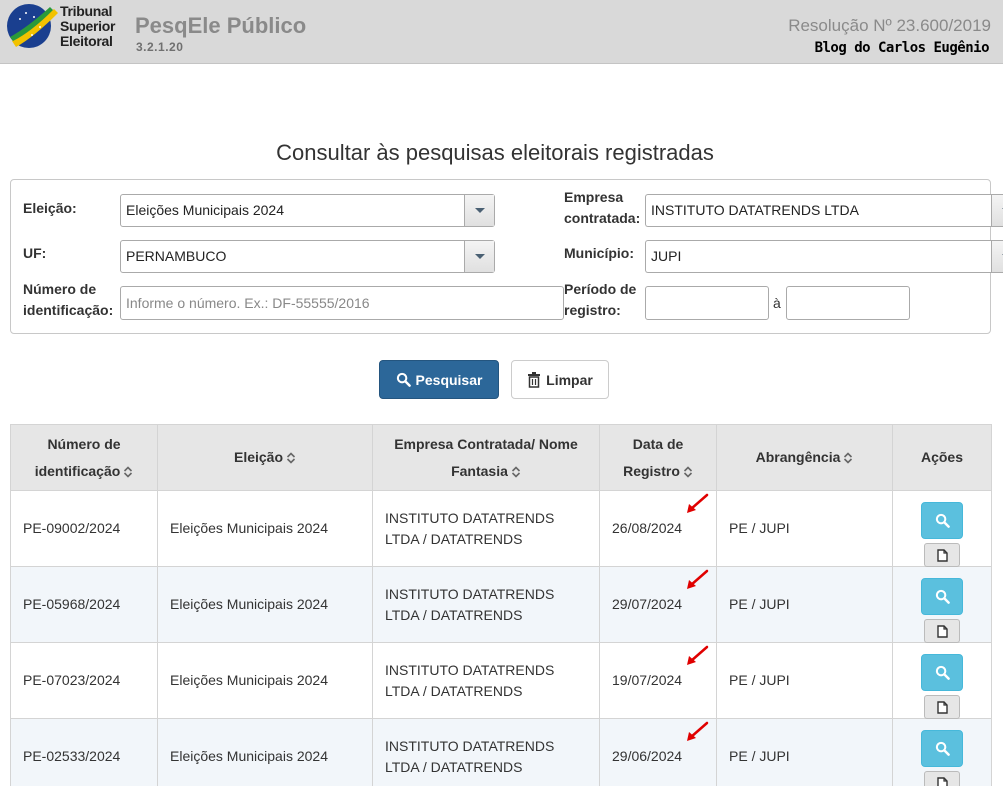  What do you see at coordinates (658, 457) in the screenshot?
I see `column-header-data: Data de Registro` at bounding box center [658, 457].